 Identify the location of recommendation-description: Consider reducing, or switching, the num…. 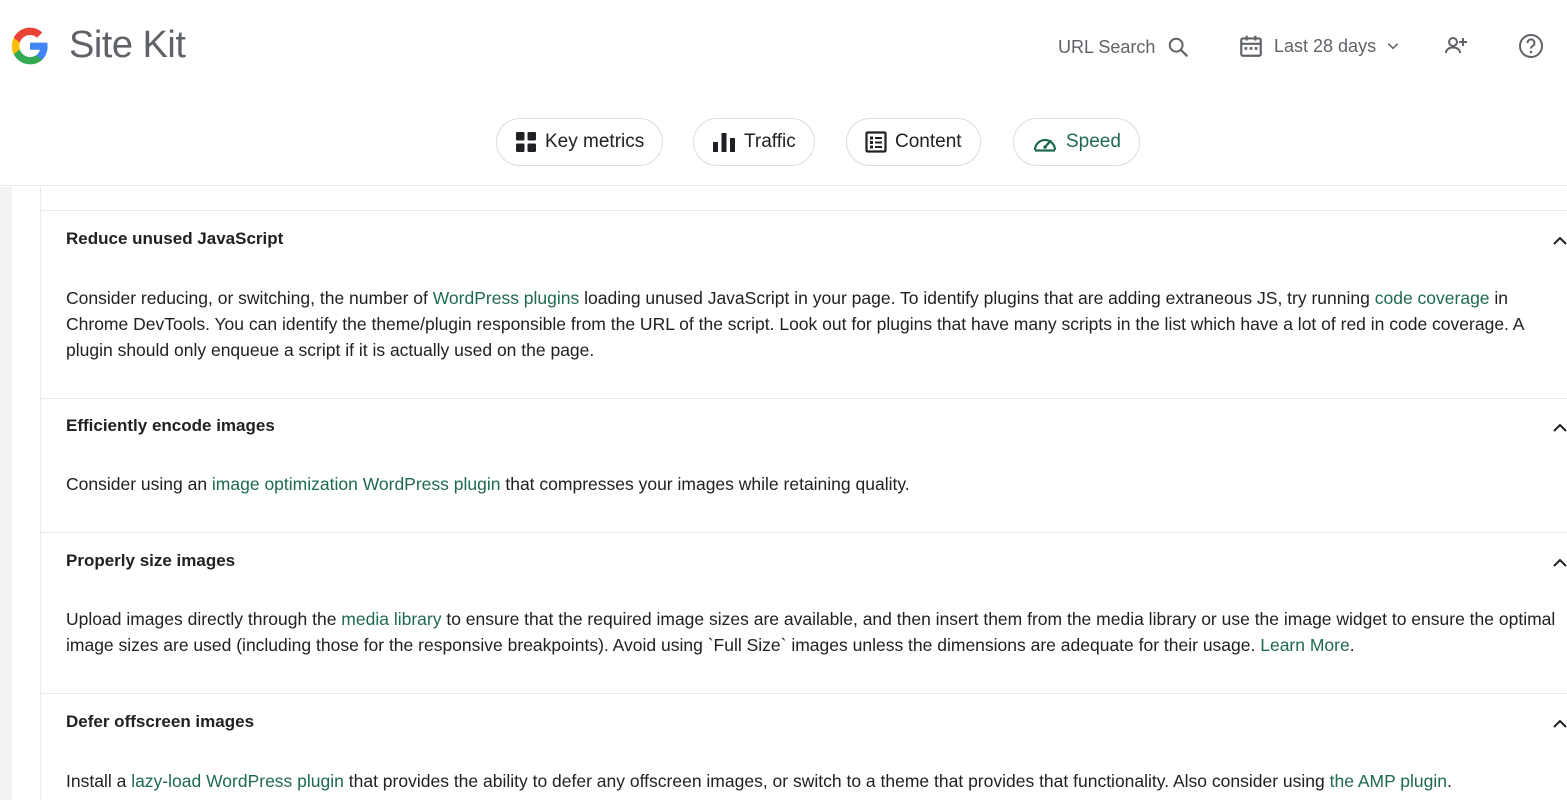
(813, 324).